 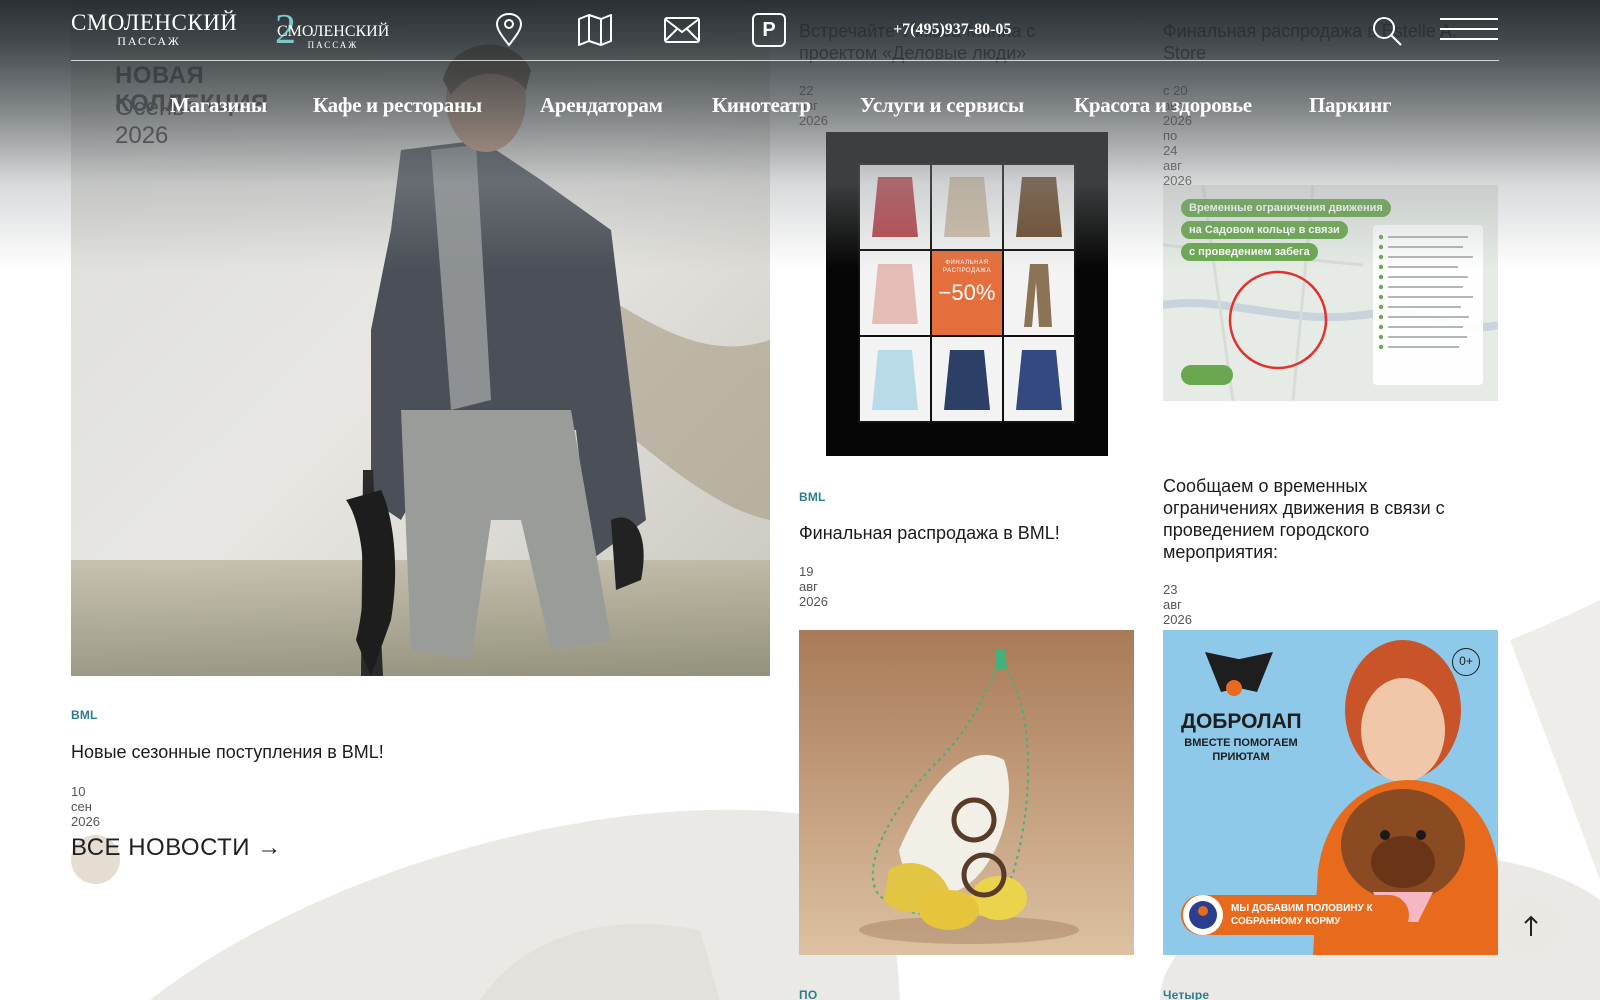 I want to click on logo-smolensky-passage-2: 2 СМОЛЕНСКИЙ ПАССАЖ, so click(x=337, y=30).